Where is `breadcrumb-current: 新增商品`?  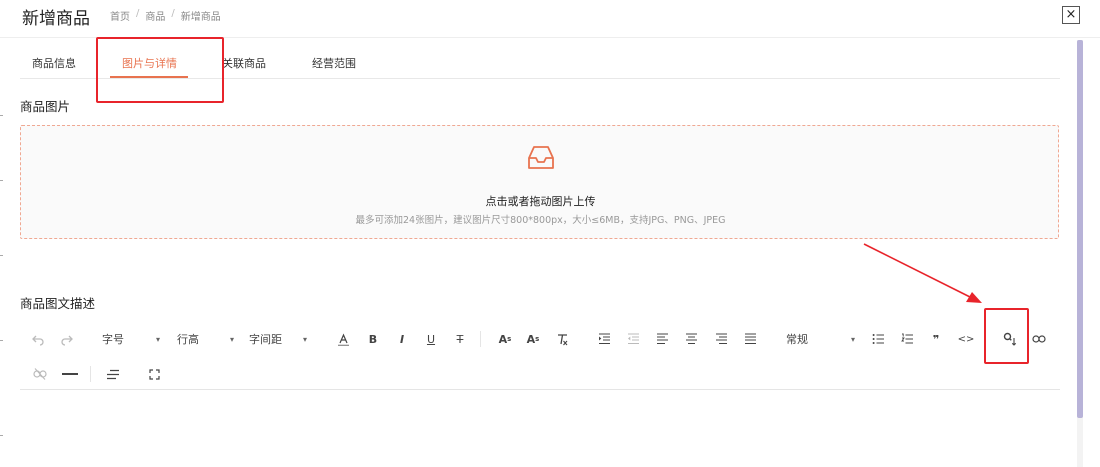
breadcrumb-current: 新增商品 is located at coordinates (200, 17).